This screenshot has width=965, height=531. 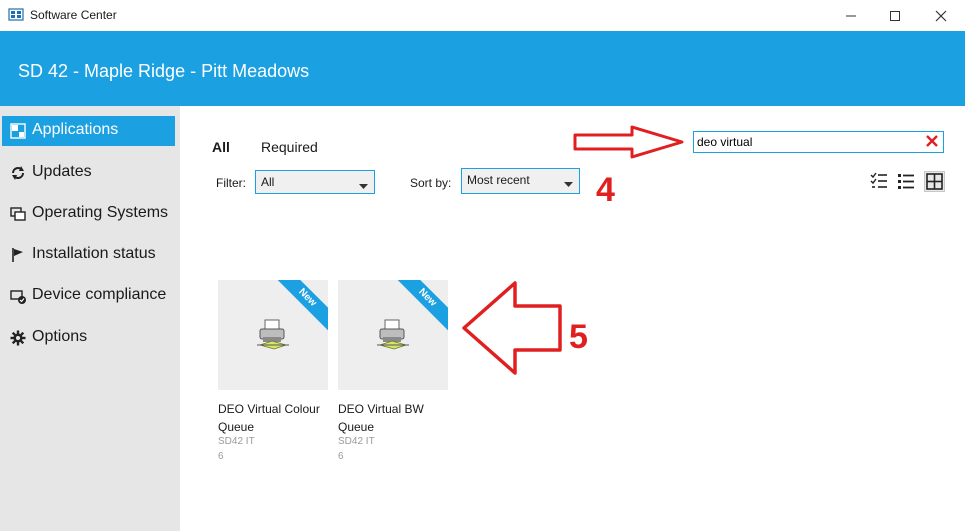 What do you see at coordinates (18, 131) in the screenshot?
I see `applications-icon` at bounding box center [18, 131].